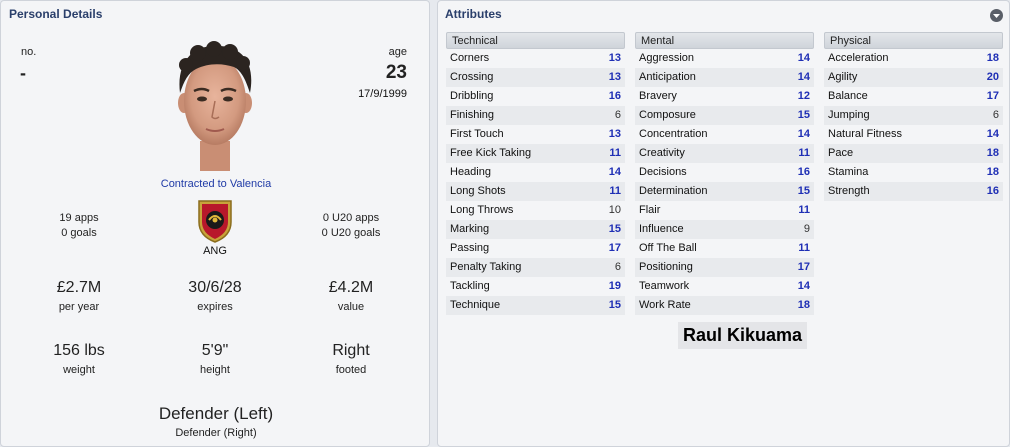  Describe the element at coordinates (215, 296) in the screenshot. I see `expires-block: 30/6/28 expires` at that location.